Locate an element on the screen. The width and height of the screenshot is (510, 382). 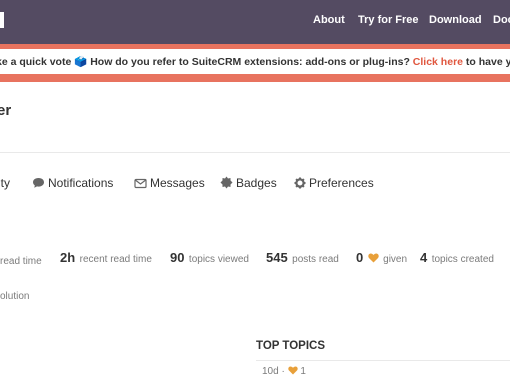
stat-topics-created-value: 4 is located at coordinates (424, 257).